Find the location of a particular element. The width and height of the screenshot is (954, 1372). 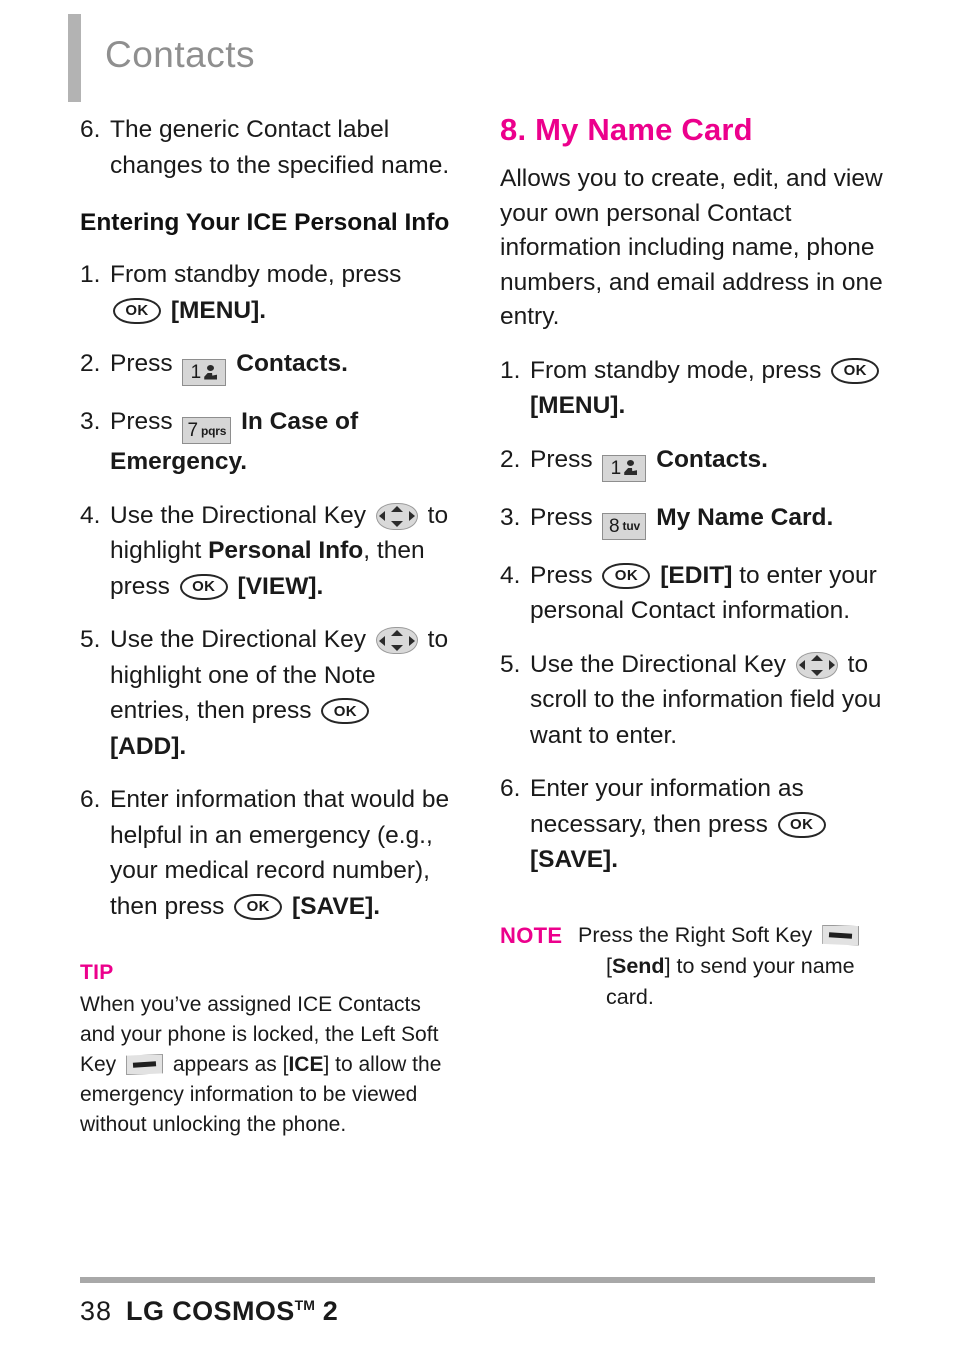

chapter-header: Contacts is located at coordinates (161, 58).